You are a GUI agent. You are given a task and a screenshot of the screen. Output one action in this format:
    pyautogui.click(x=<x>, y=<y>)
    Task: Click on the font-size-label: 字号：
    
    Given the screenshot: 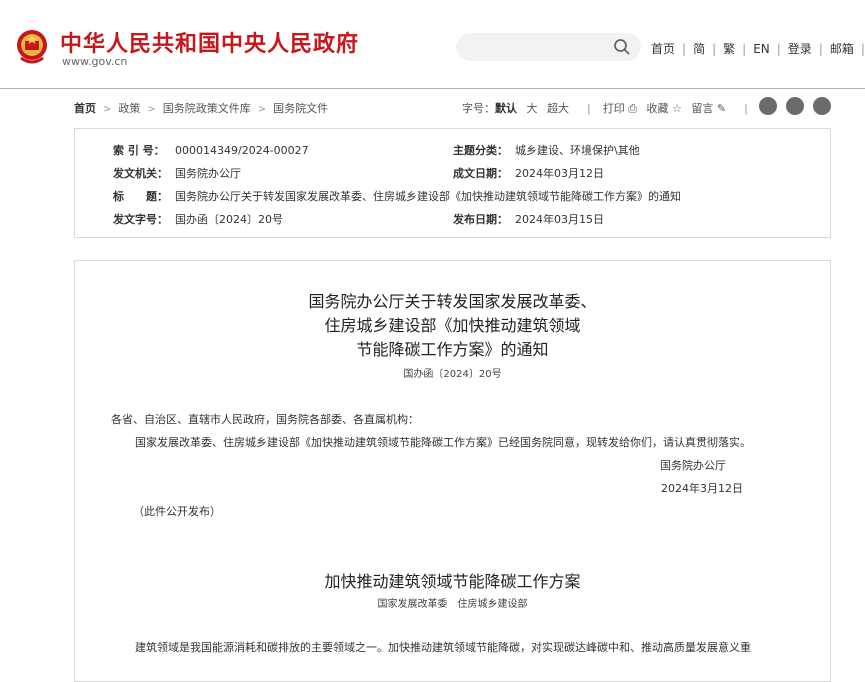 What is the action you would take?
    pyautogui.click(x=478, y=108)
    